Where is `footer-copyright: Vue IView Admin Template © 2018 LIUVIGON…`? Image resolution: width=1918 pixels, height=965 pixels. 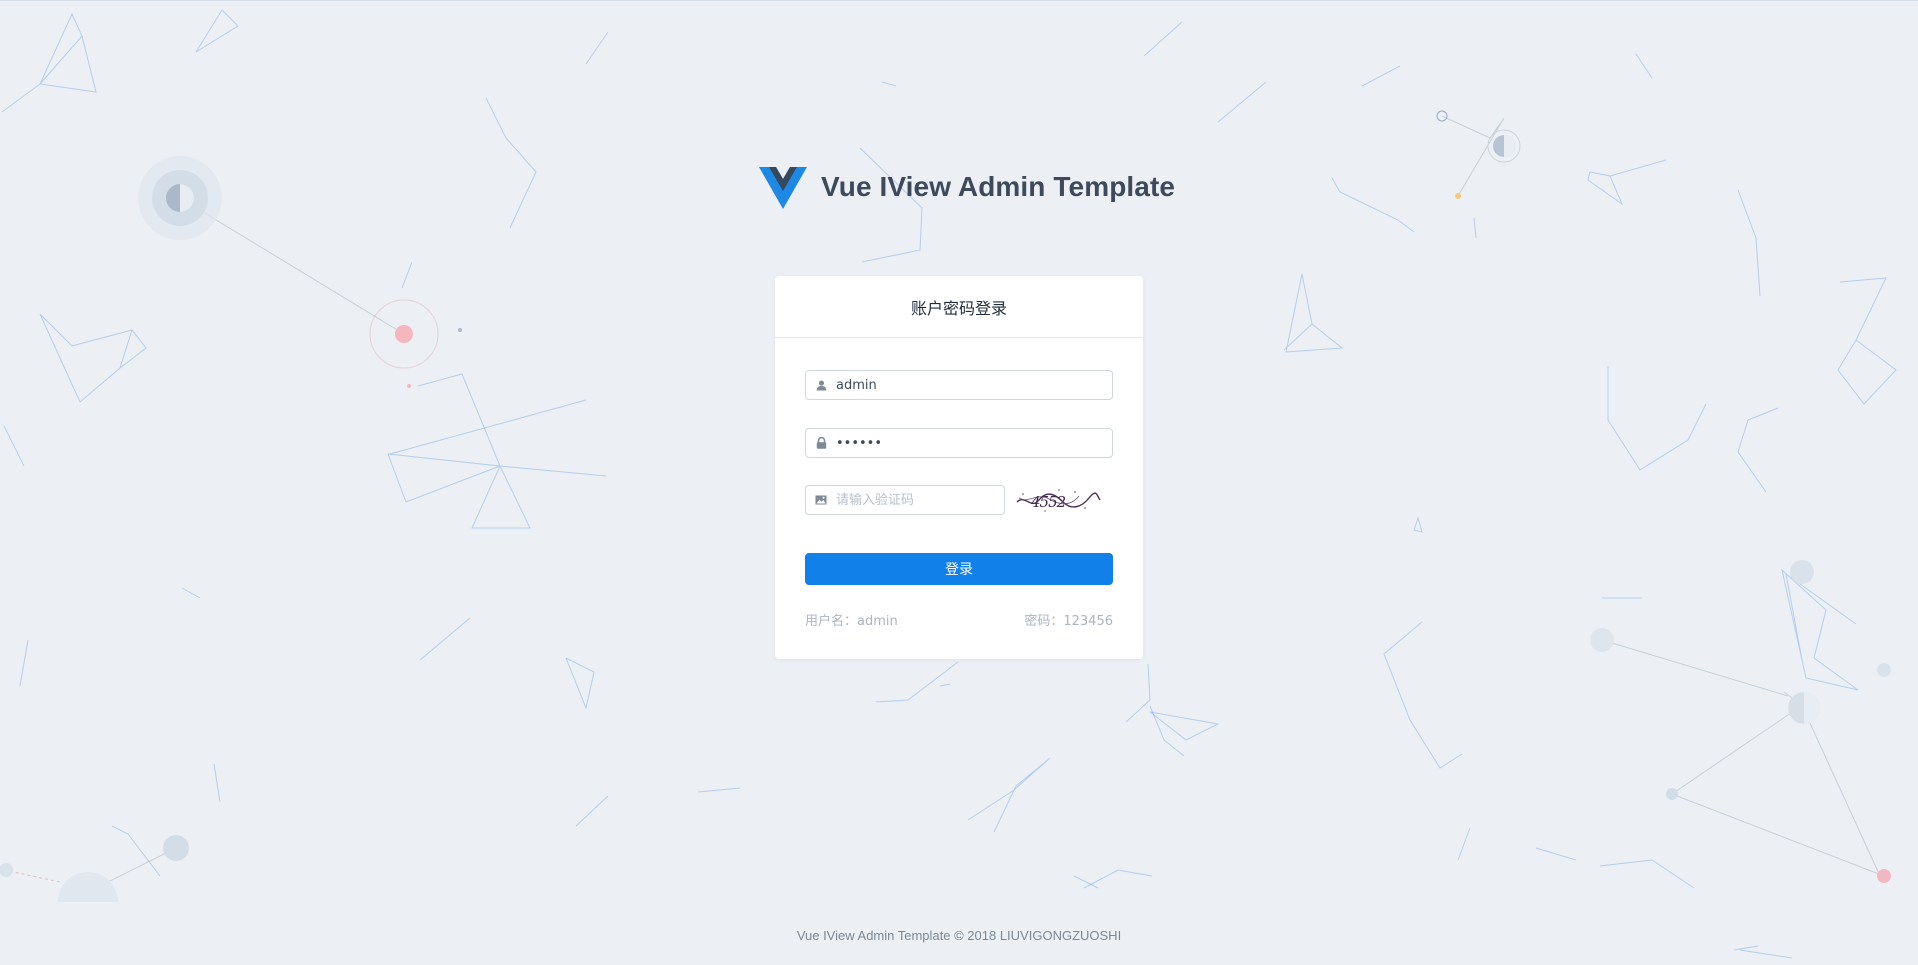 footer-copyright: Vue IView Admin Template © 2018 LIUVIGON… is located at coordinates (959, 935).